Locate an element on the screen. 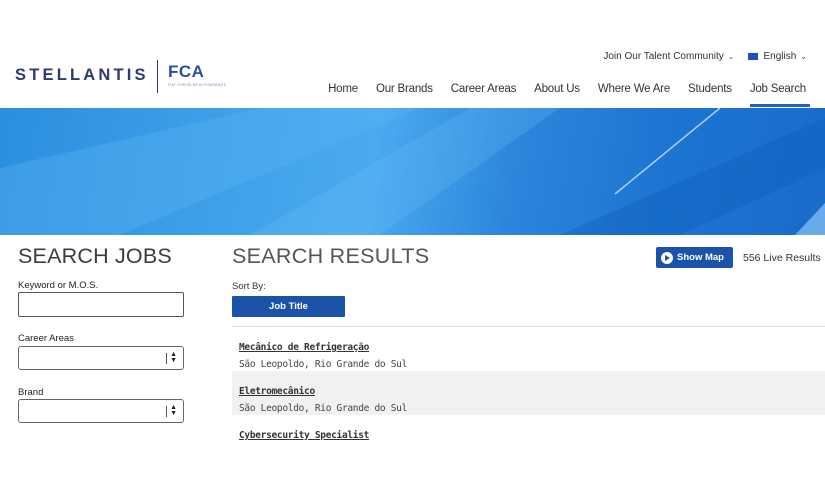 The image size is (825, 495). language-label: English is located at coordinates (780, 56).